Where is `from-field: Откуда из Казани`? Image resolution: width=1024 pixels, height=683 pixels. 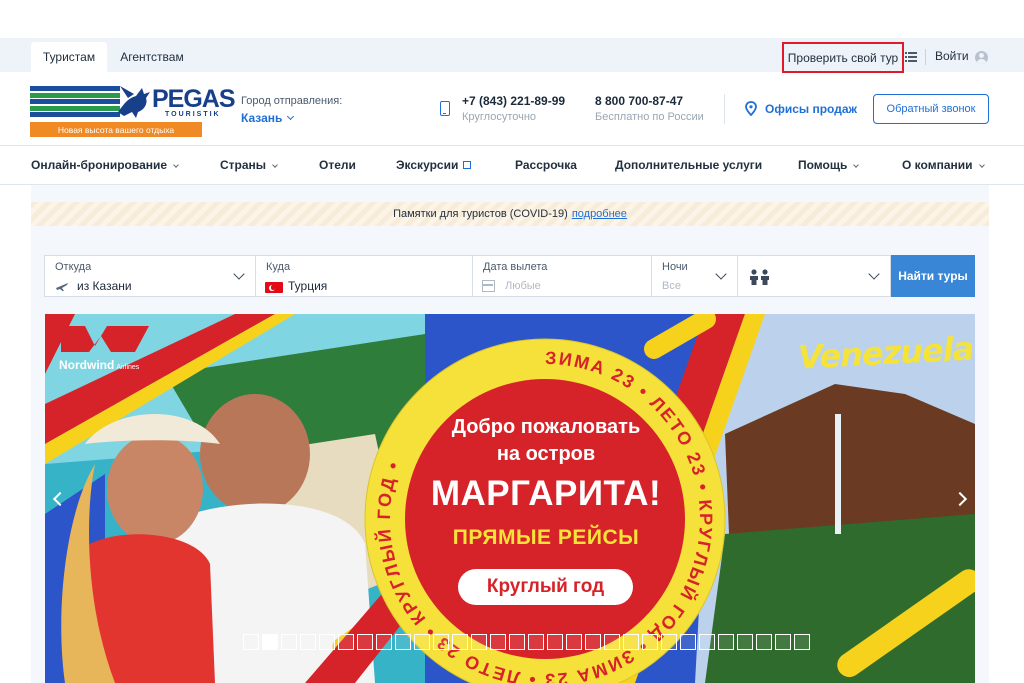
from-field: Откуда из Казани is located at coordinates (150, 276).